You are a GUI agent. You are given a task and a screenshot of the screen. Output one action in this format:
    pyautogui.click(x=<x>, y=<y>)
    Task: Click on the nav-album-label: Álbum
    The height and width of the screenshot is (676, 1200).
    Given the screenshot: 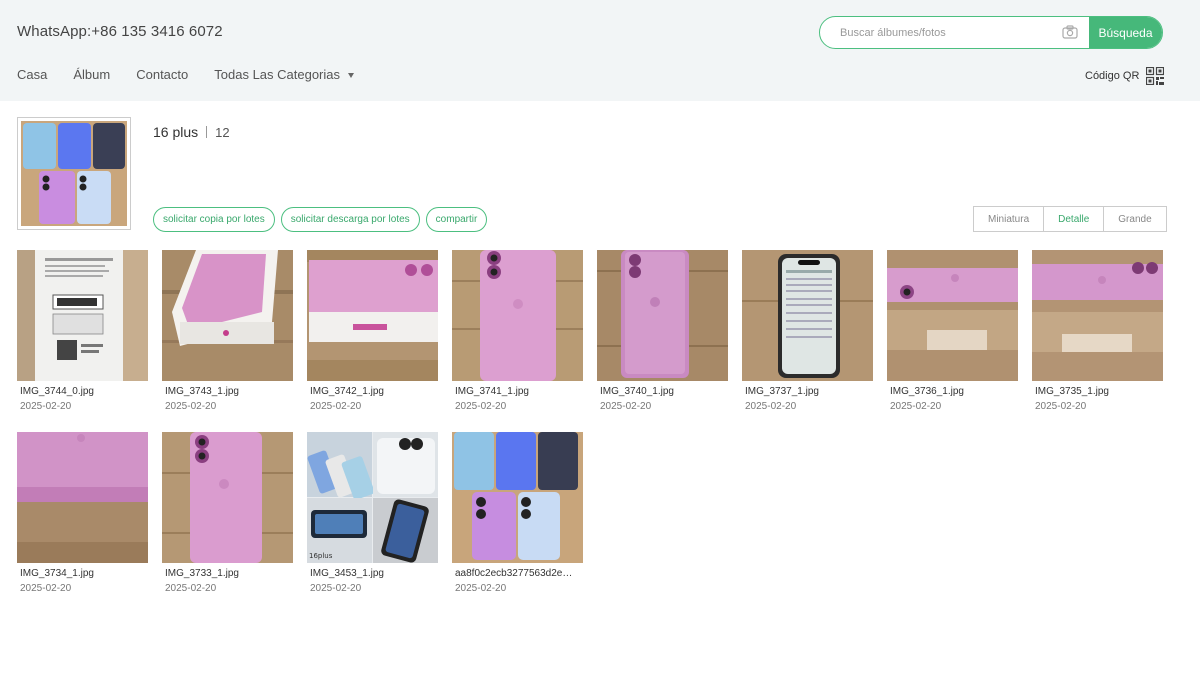 What is the action you would take?
    pyautogui.click(x=92, y=74)
    